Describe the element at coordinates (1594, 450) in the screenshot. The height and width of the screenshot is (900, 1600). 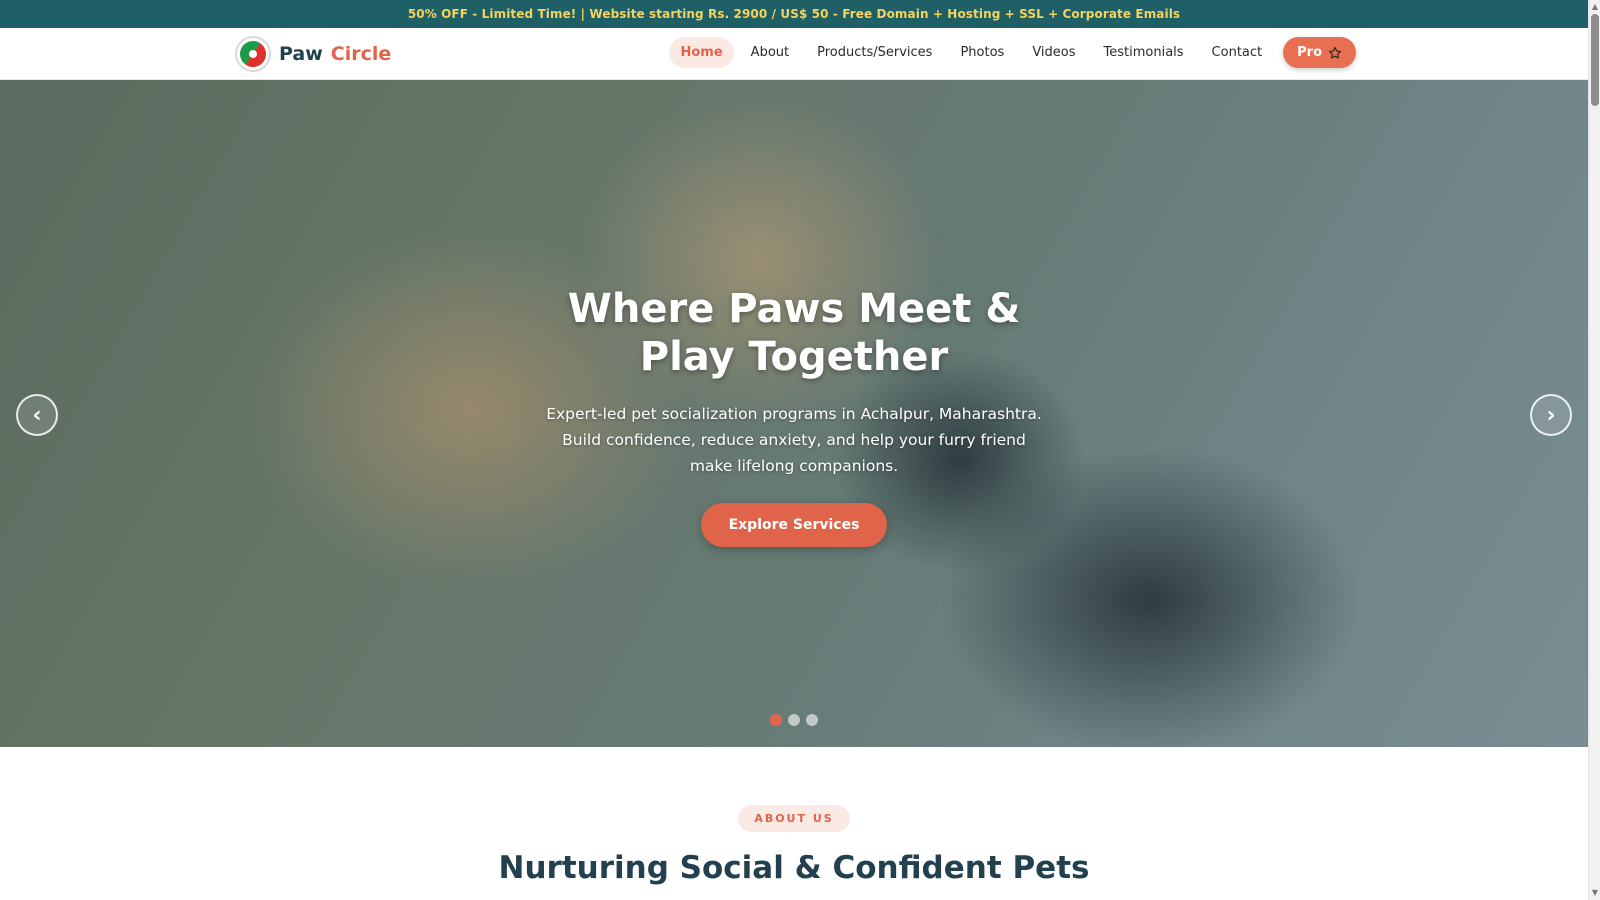
I see `page-scrollbar: ▲ ▼` at that location.